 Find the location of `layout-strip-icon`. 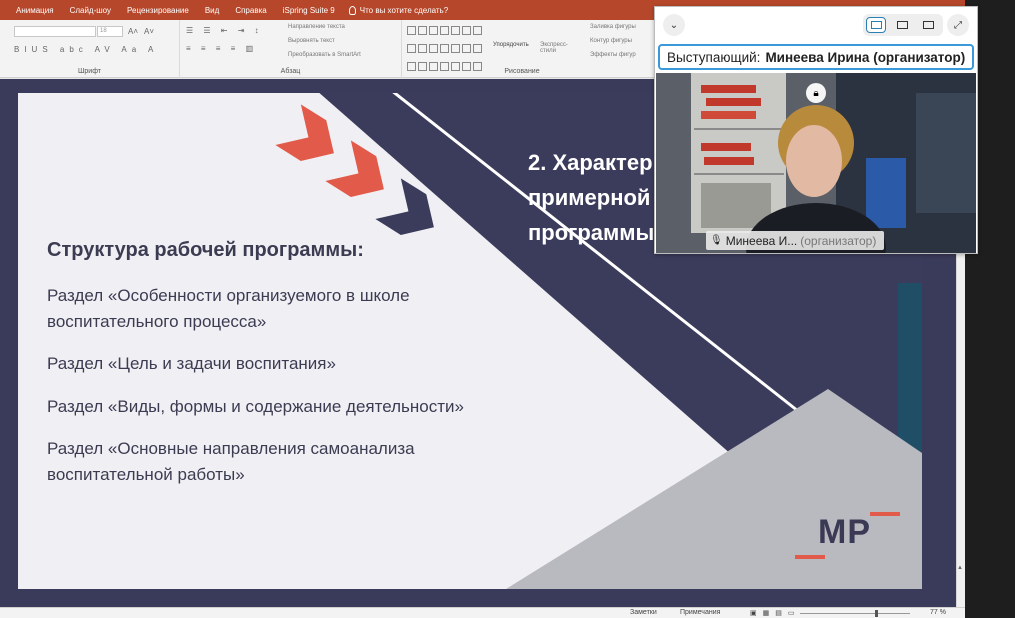

layout-strip-icon is located at coordinates (902, 25).